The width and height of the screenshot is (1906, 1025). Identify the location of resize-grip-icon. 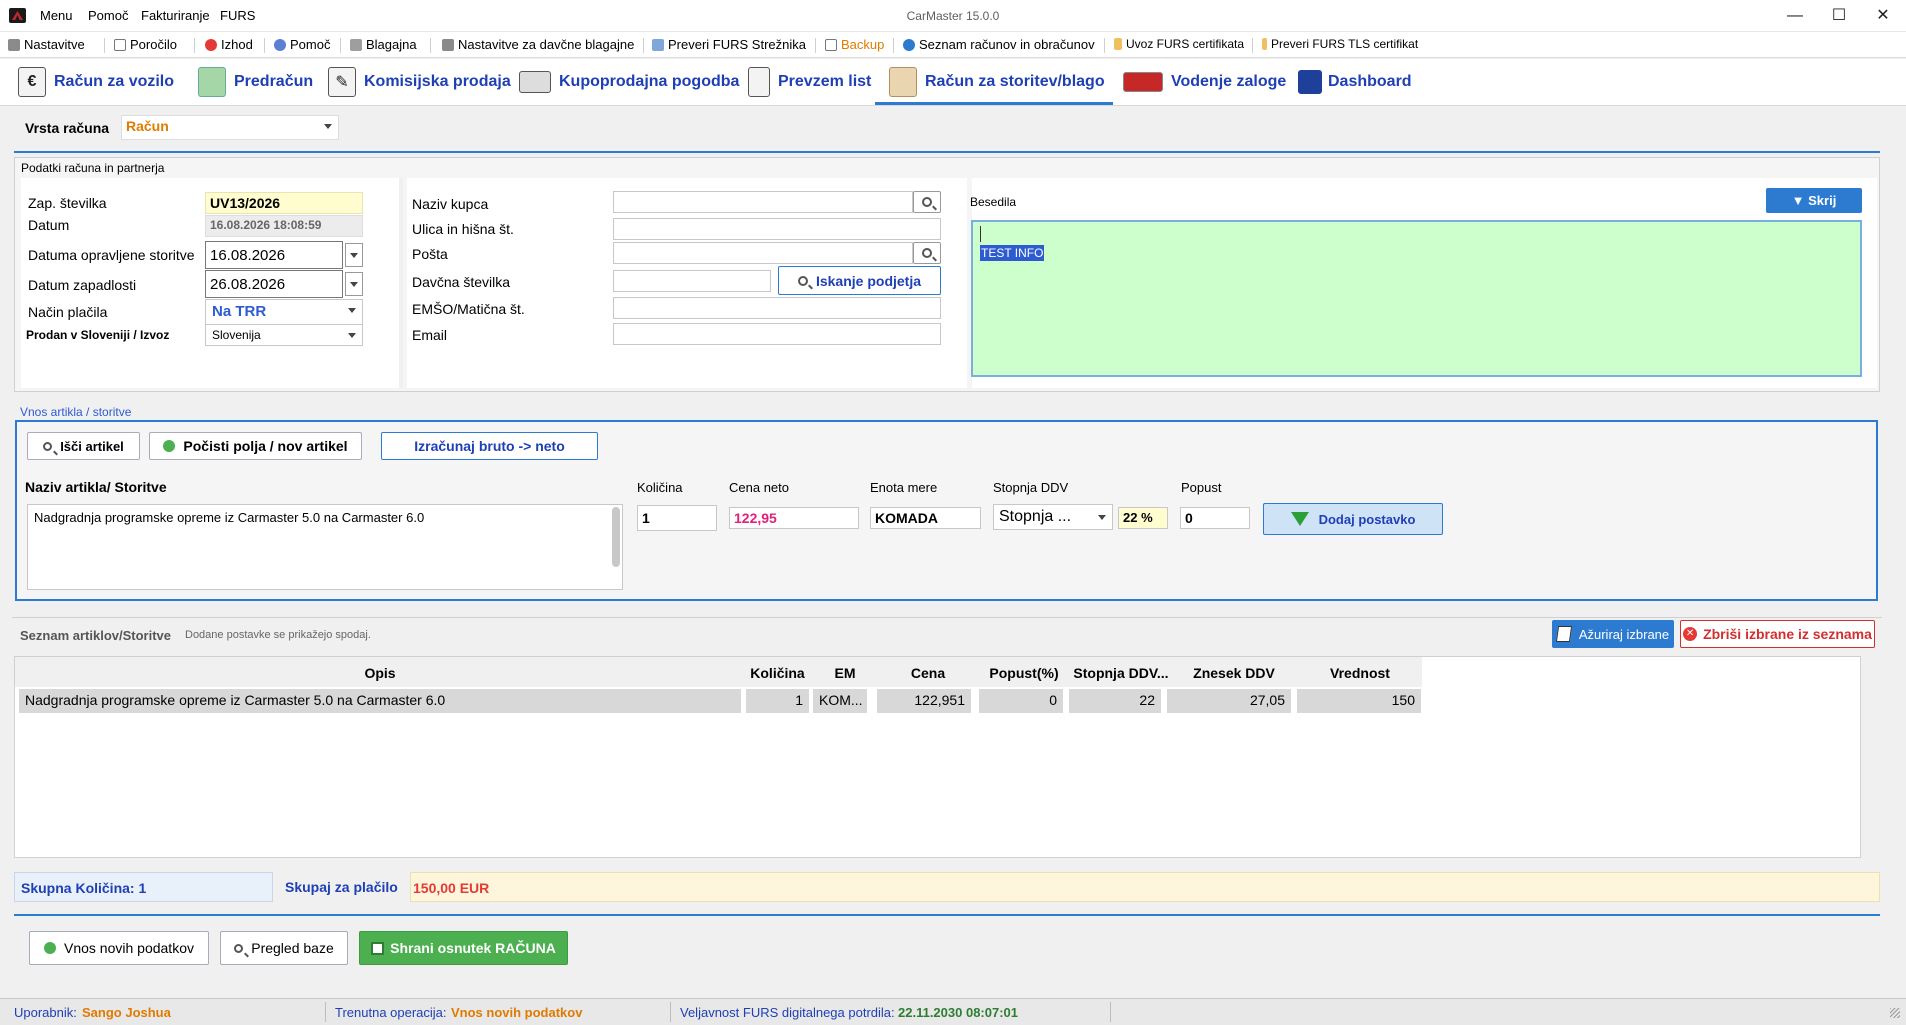
(1895, 1013).